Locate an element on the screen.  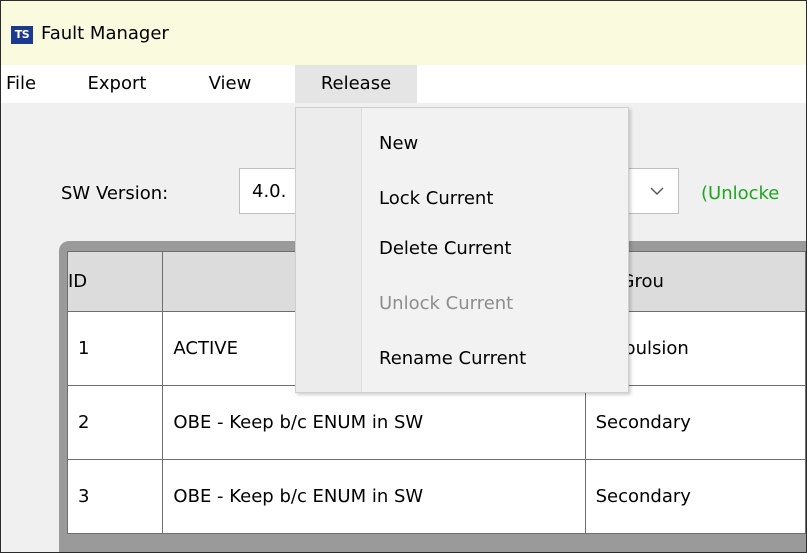
cell-id: 3 is located at coordinates (115, 496).